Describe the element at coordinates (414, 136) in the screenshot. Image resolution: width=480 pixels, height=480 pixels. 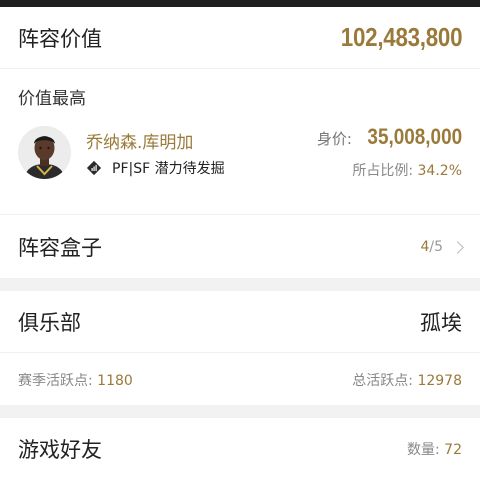
I see `price-value: 35,008,000` at that location.